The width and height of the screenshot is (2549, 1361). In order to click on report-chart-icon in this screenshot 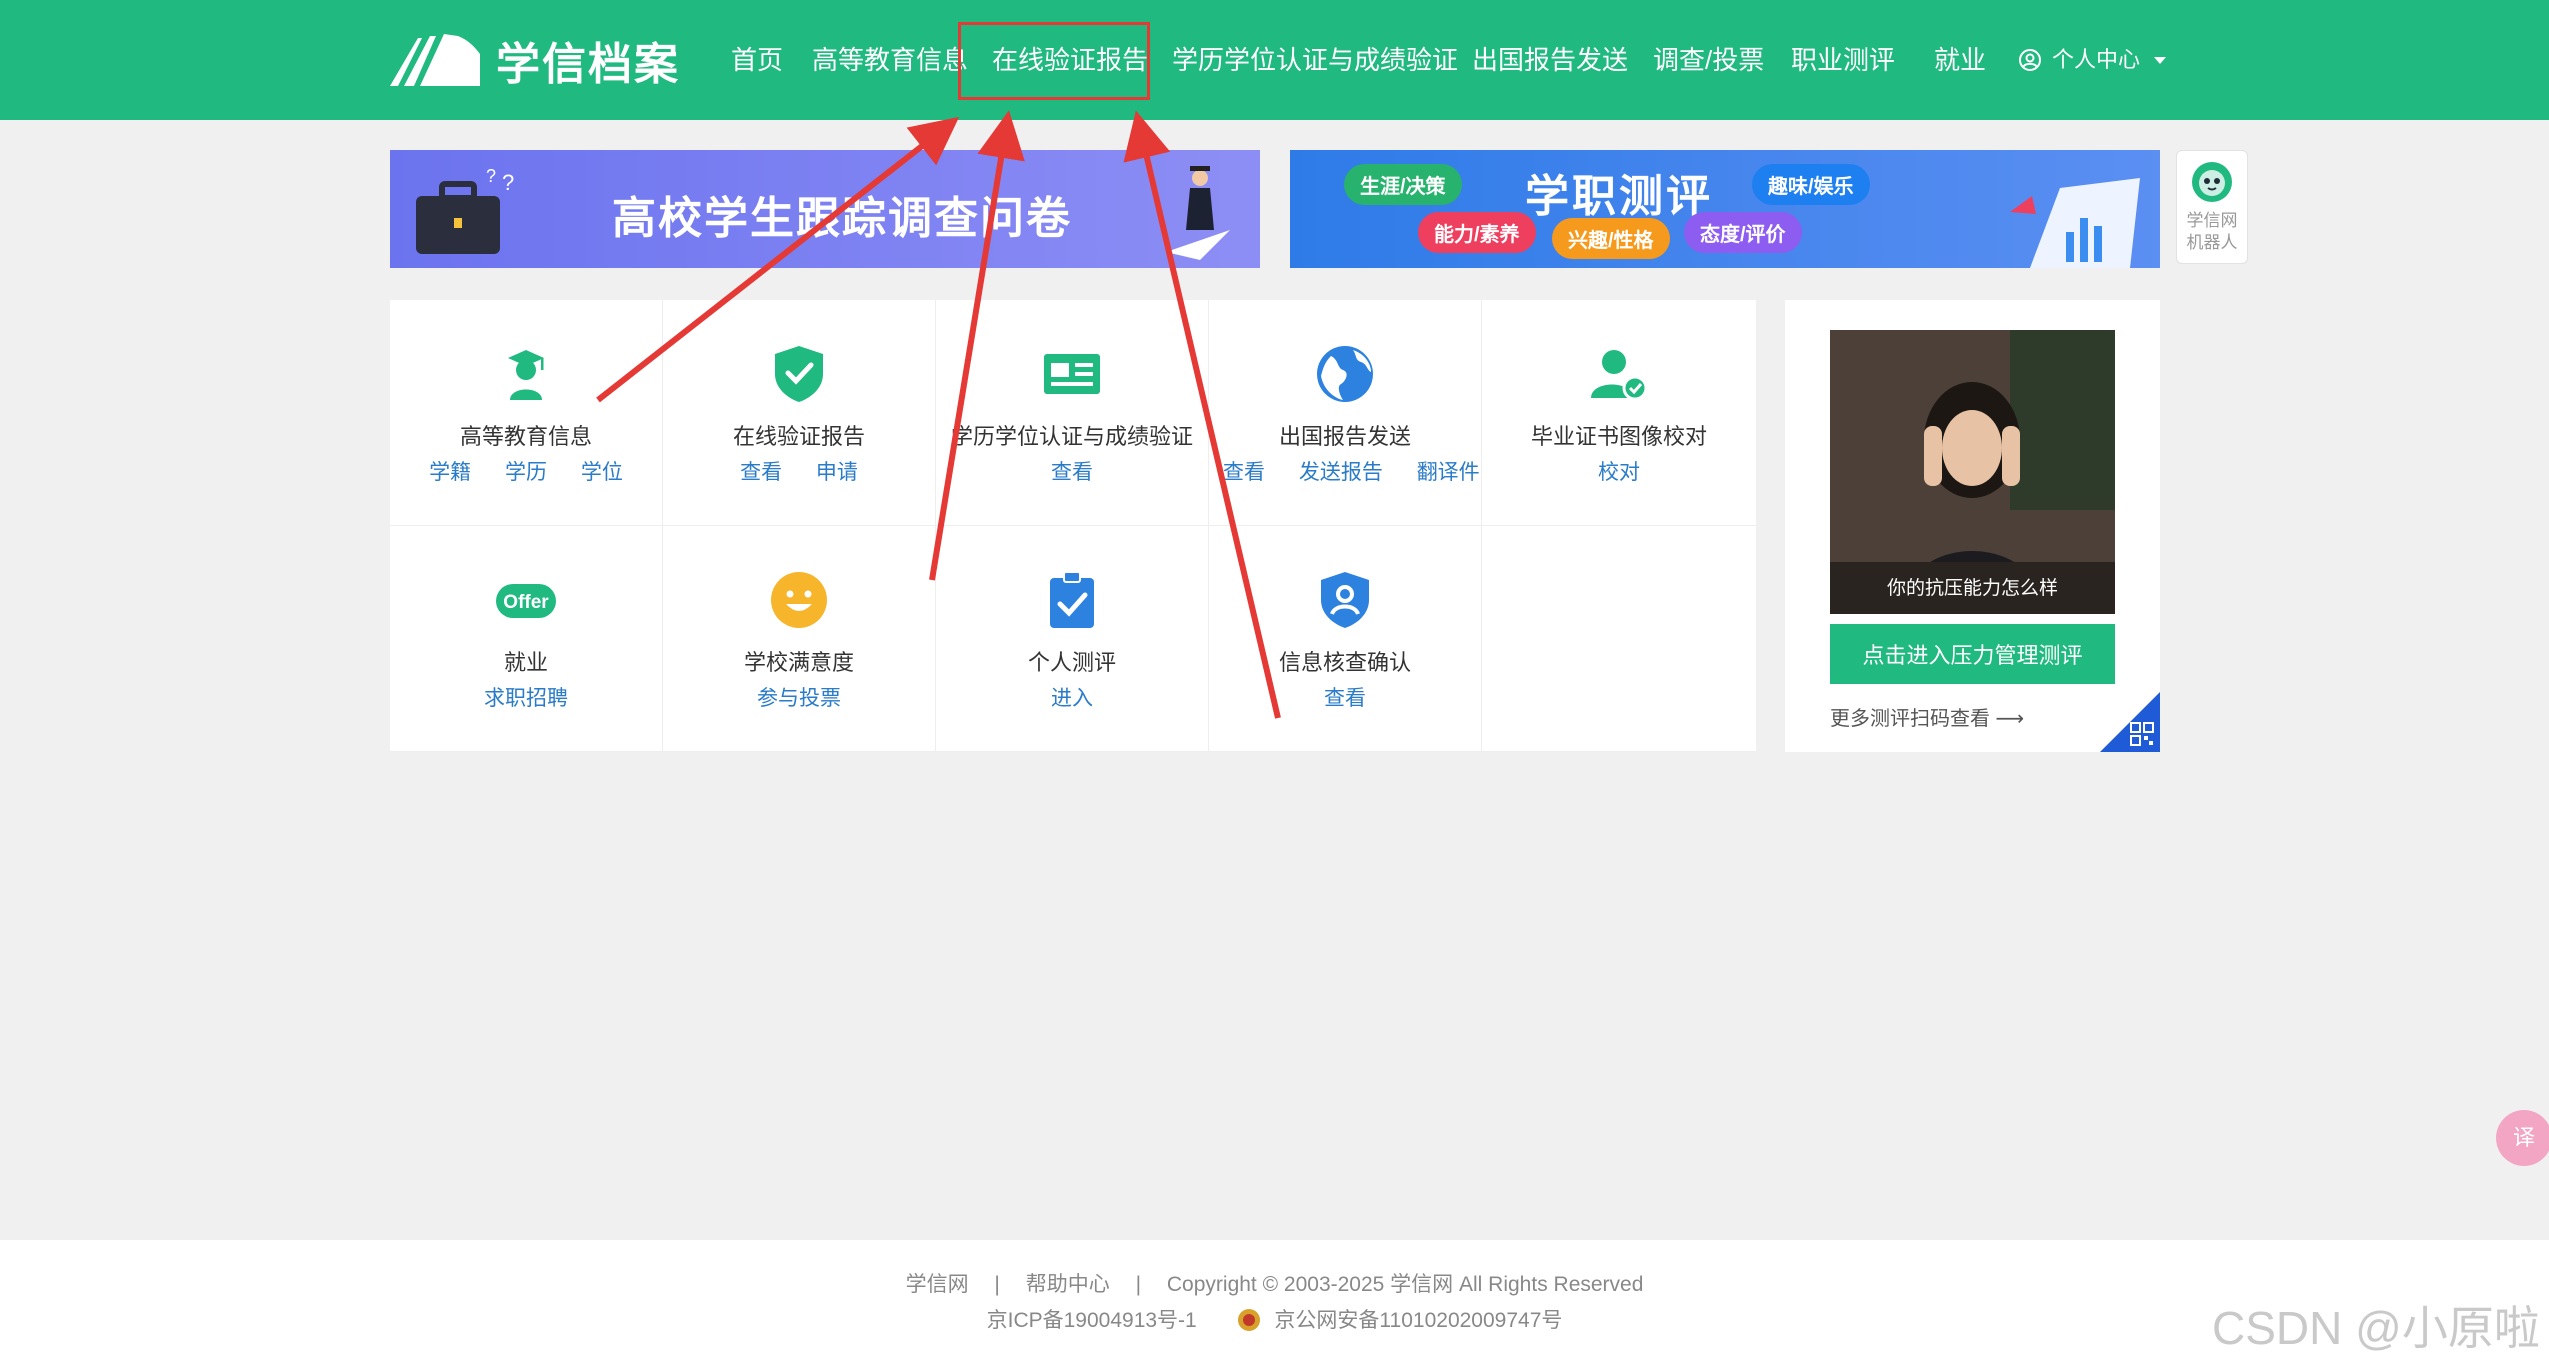, I will do `click(2075, 223)`.